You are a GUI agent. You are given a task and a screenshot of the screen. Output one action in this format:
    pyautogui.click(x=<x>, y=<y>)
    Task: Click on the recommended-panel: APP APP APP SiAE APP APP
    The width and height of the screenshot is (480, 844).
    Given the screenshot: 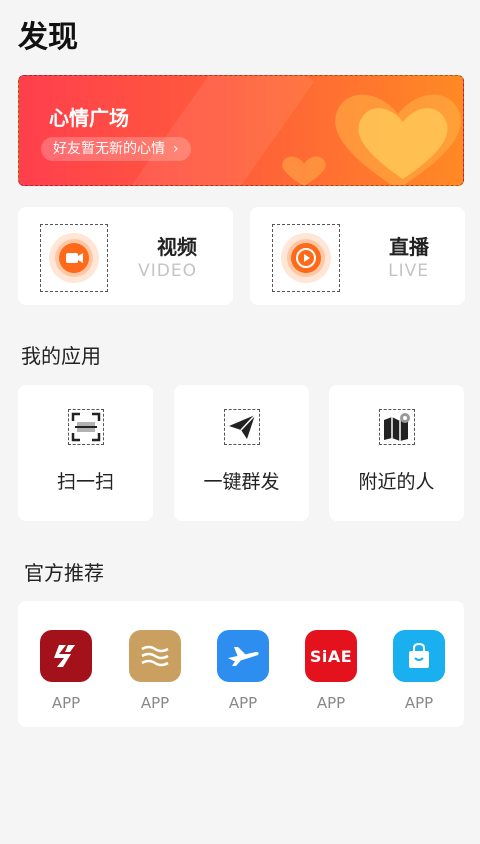 What is the action you would take?
    pyautogui.click(x=241, y=664)
    